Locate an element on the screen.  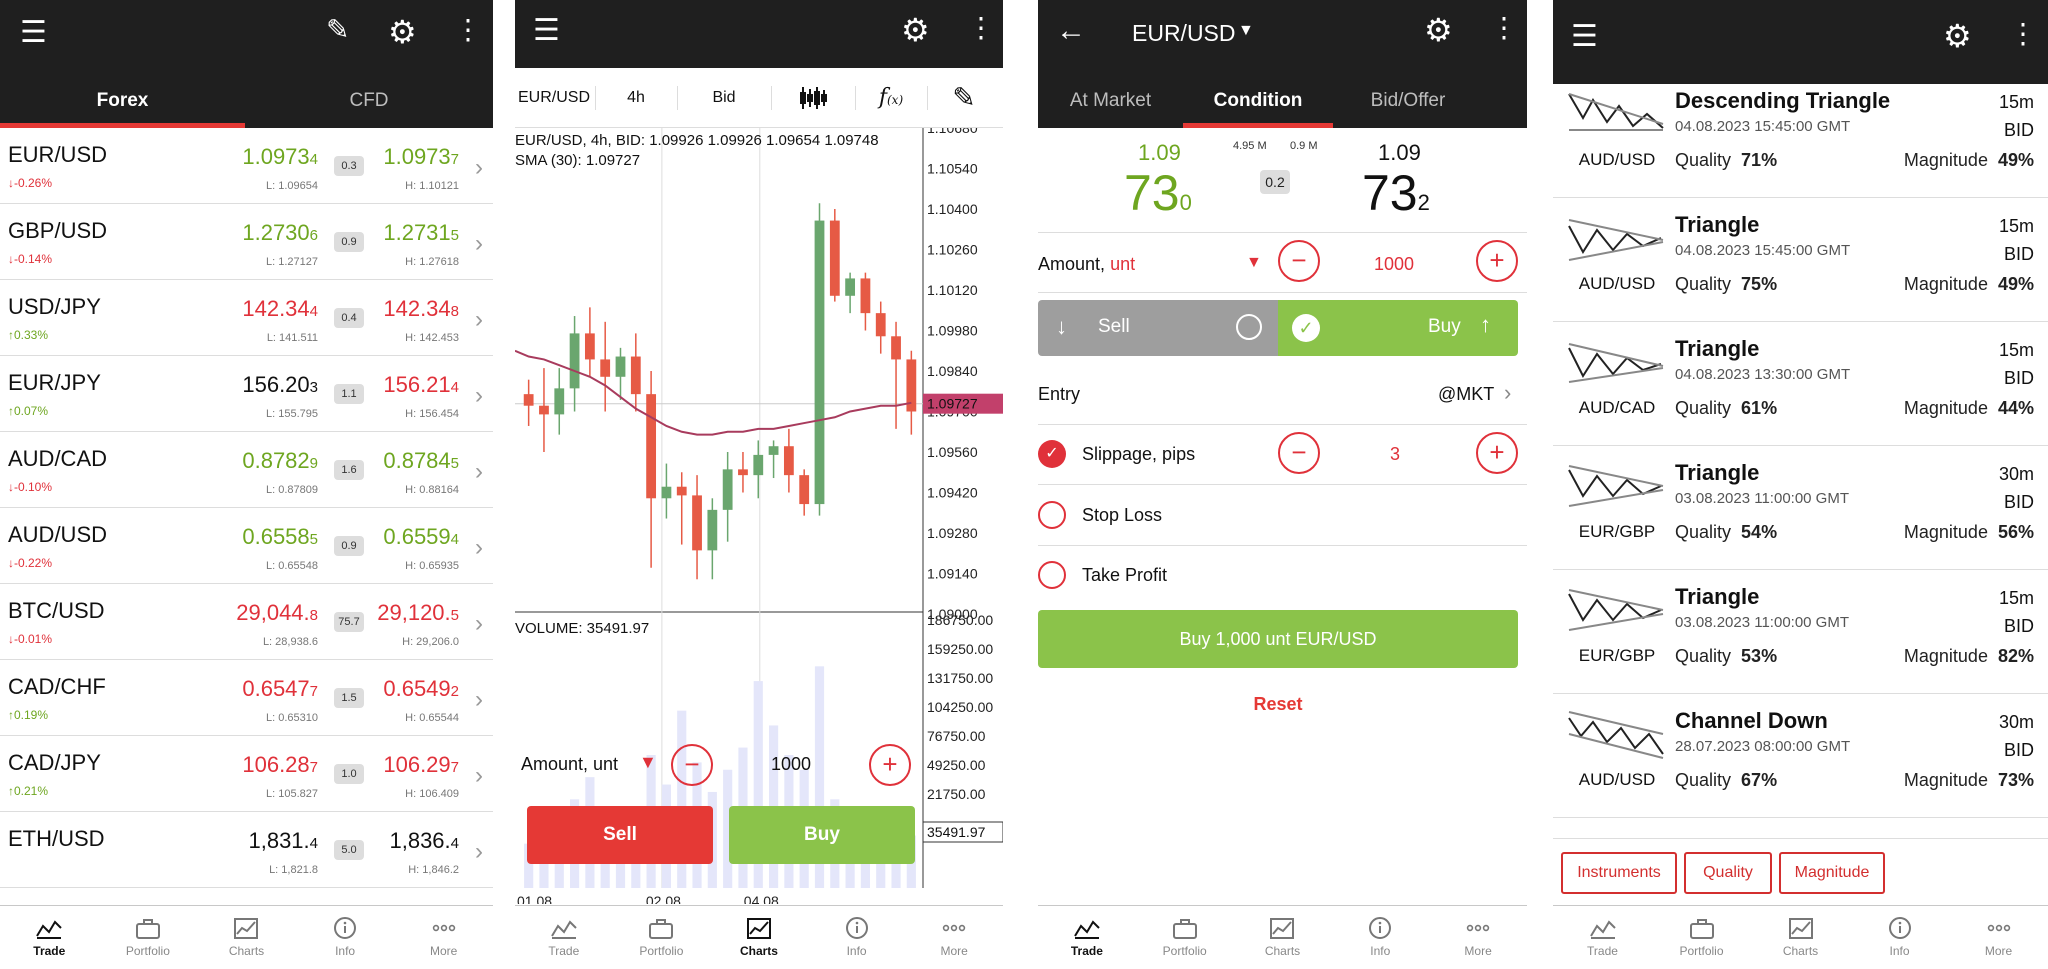
slippage-minus-button: − is located at coordinates (1299, 453).